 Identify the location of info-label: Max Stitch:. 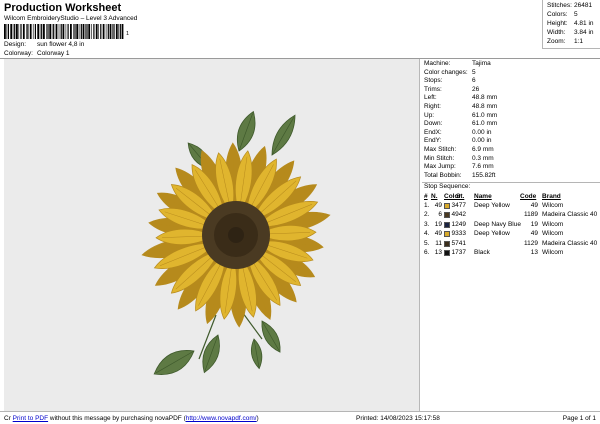
(440, 149).